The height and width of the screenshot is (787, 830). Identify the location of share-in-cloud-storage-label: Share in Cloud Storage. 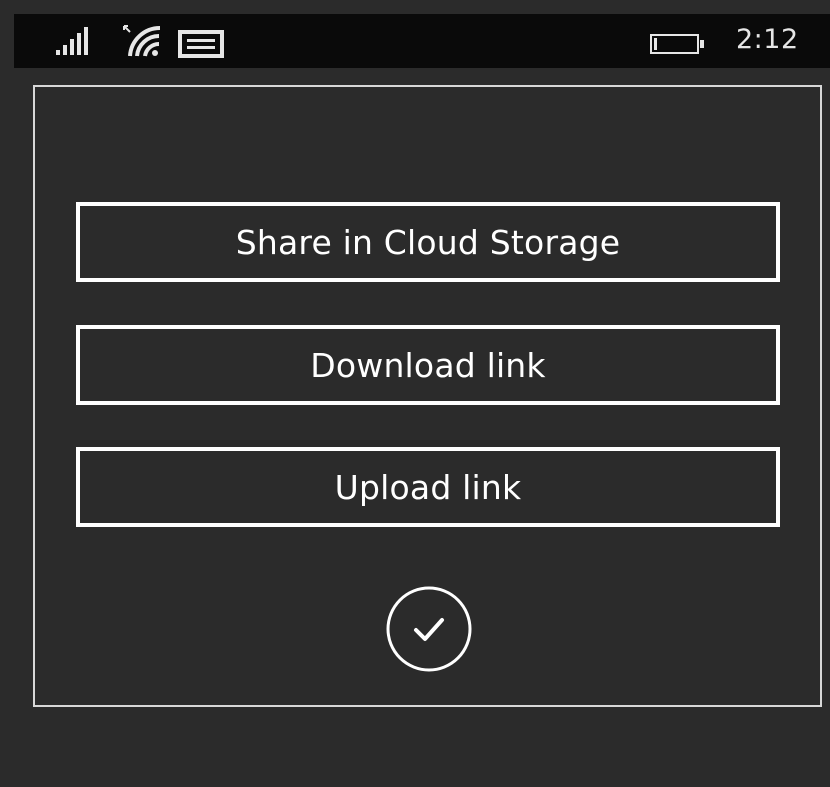
(428, 242).